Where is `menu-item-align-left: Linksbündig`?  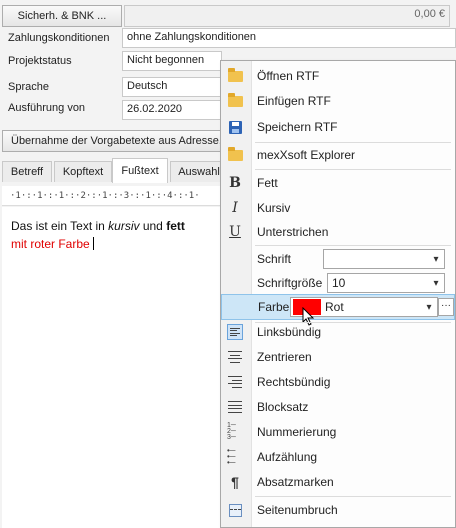
menu-item-align-left: Linksbündig is located at coordinates (338, 332).